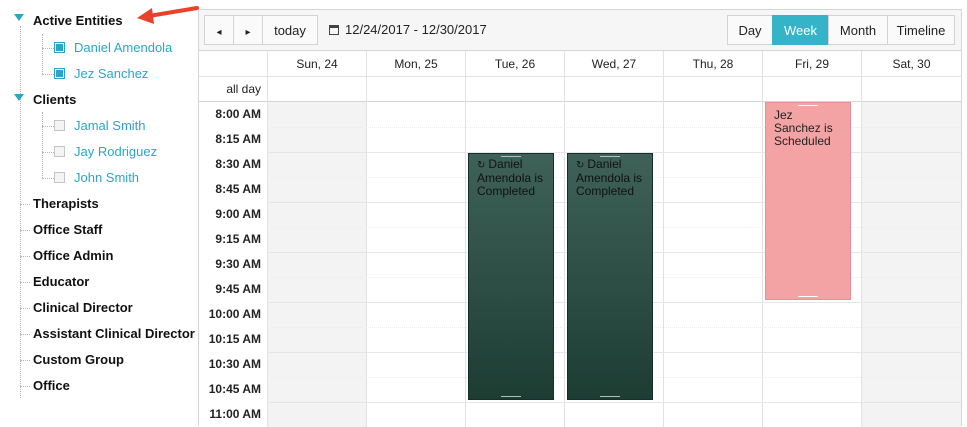  Describe the element at coordinates (808, 201) in the screenshot. I see `event-jez-fri: Jez Sanchez is Scheduled` at that location.